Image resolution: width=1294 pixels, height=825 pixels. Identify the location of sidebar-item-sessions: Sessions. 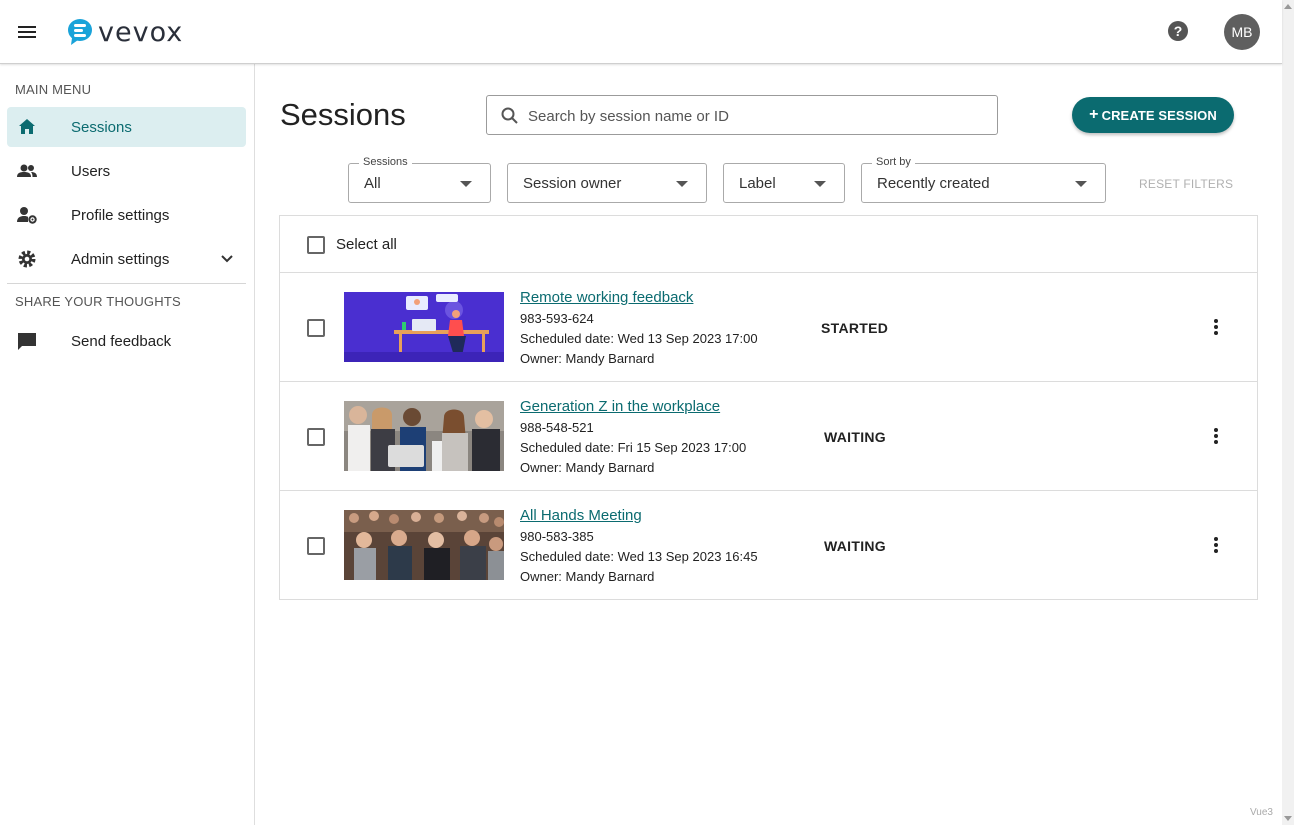
(126, 127).